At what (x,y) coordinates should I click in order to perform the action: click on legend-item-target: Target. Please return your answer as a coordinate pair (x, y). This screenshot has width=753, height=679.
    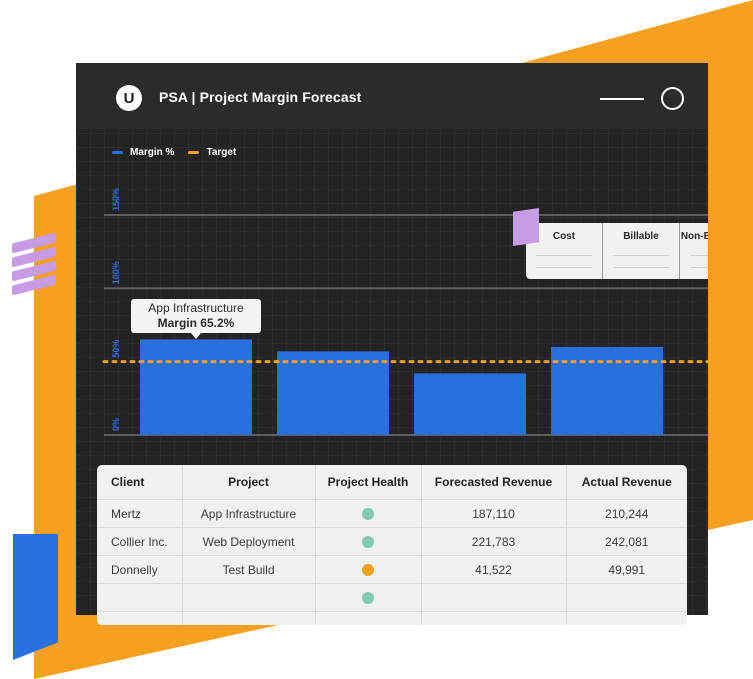
    Looking at the image, I should click on (212, 152).